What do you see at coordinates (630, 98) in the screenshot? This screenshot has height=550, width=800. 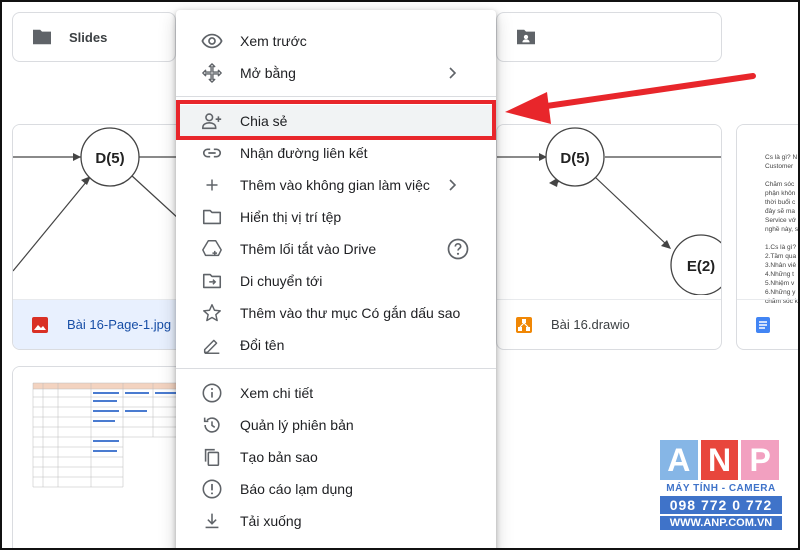 I see `annotation-arrow-icon` at bounding box center [630, 98].